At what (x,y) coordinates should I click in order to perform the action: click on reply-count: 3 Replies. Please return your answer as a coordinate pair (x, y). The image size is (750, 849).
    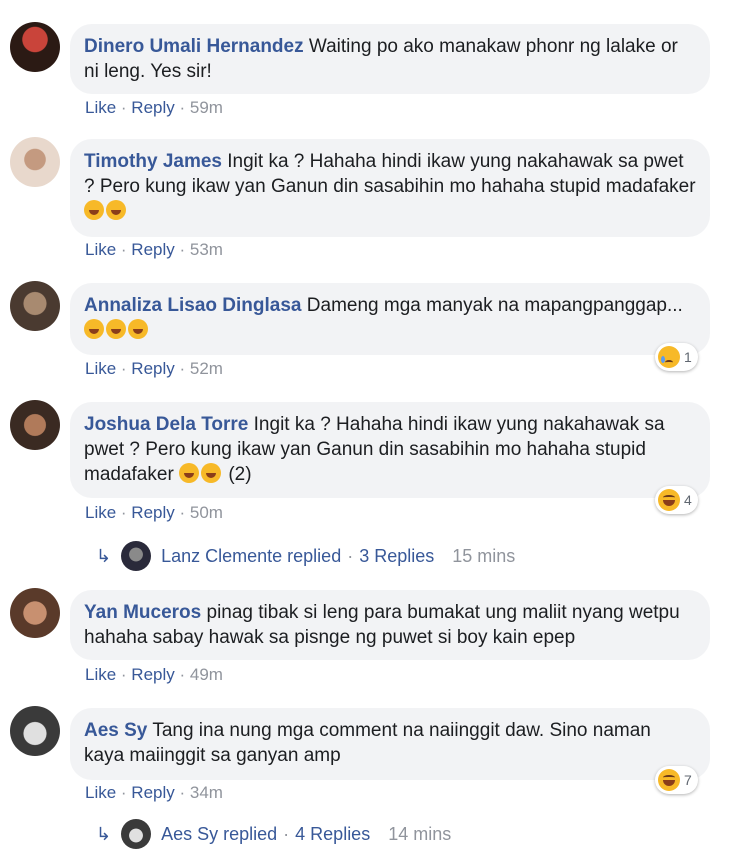
    Looking at the image, I should click on (396, 556).